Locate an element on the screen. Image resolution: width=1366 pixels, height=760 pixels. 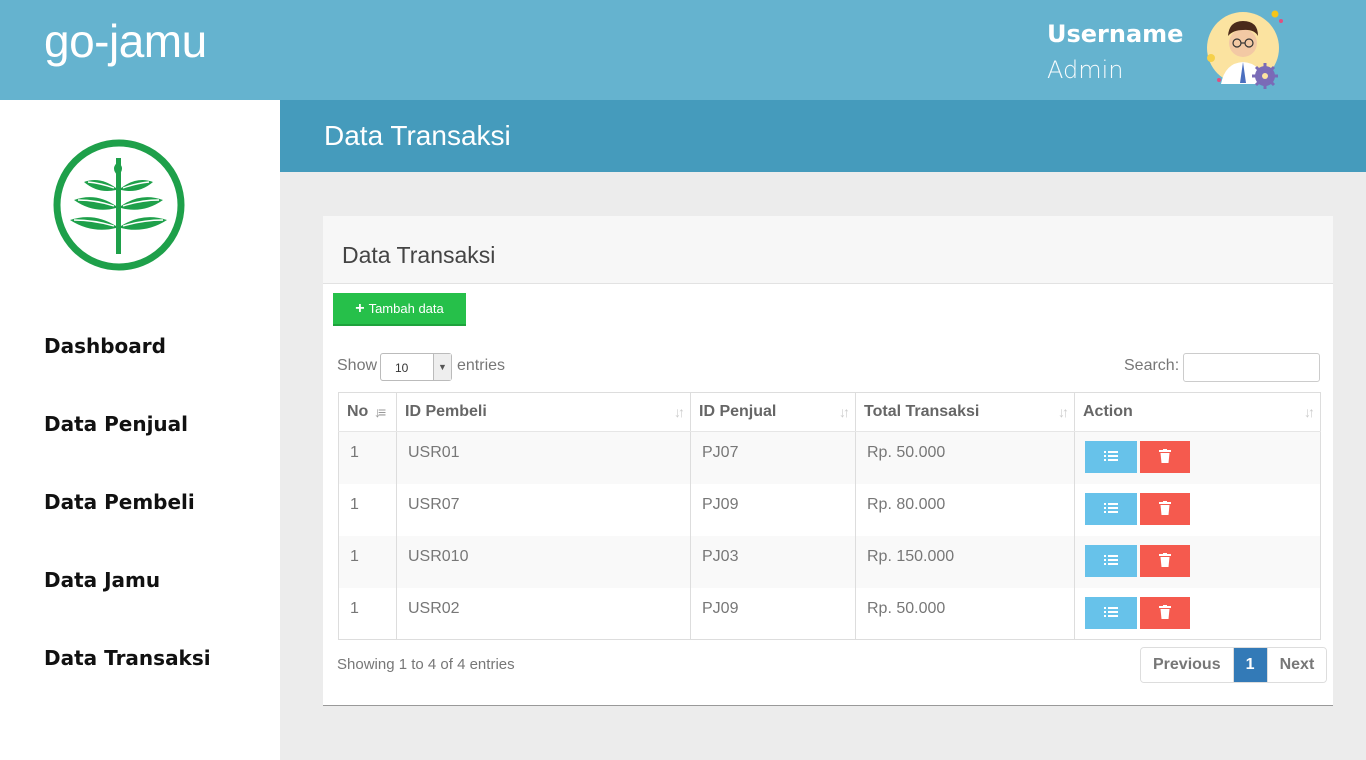
app-brand: go-jamu is located at coordinates (125, 41).